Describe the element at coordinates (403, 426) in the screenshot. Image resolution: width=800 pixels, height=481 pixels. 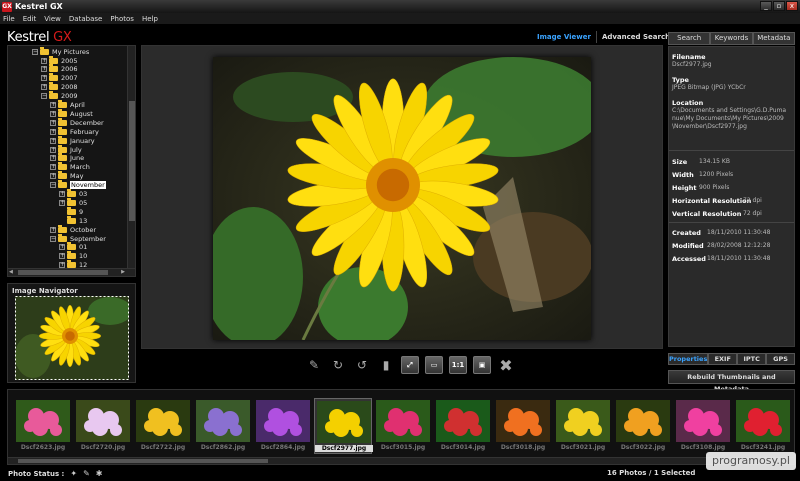
I see `thumbnail-item: Dscf3015.jpg` at that location.